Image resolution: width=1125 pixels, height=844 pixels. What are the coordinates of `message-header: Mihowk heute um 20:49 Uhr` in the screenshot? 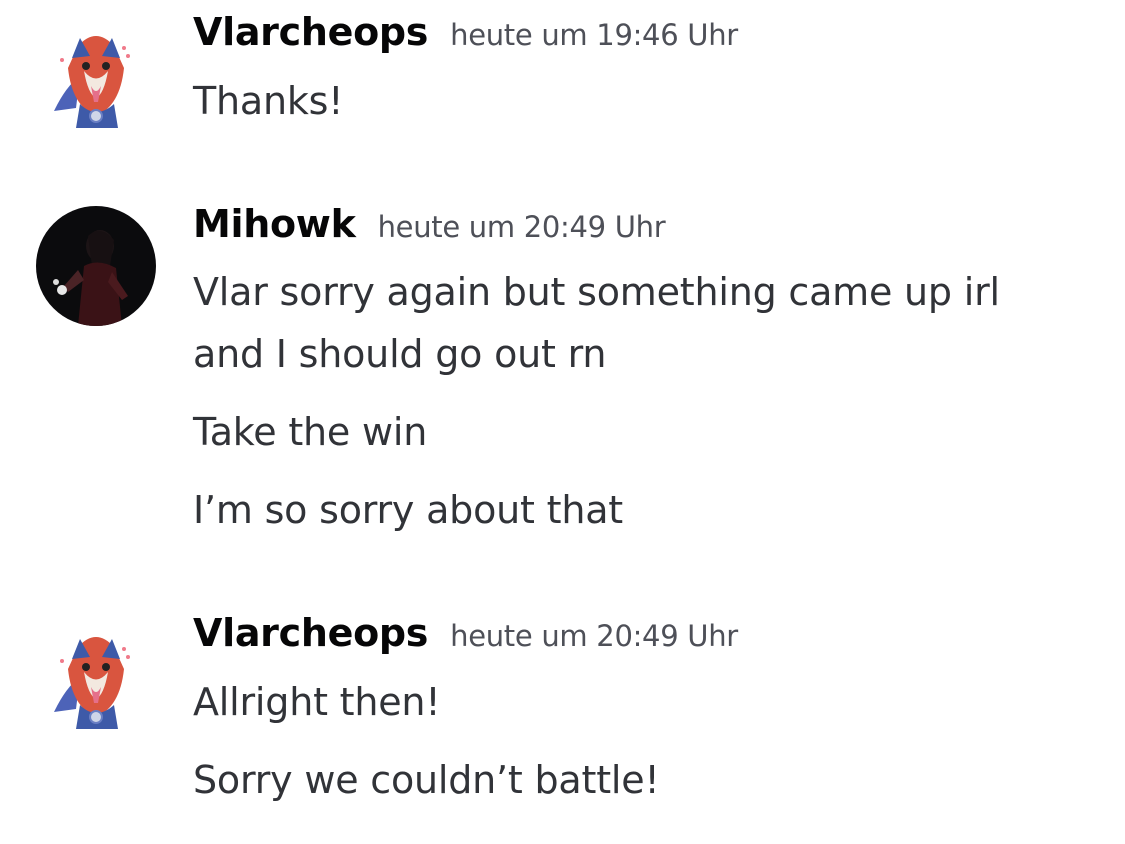 It's located at (429, 224).